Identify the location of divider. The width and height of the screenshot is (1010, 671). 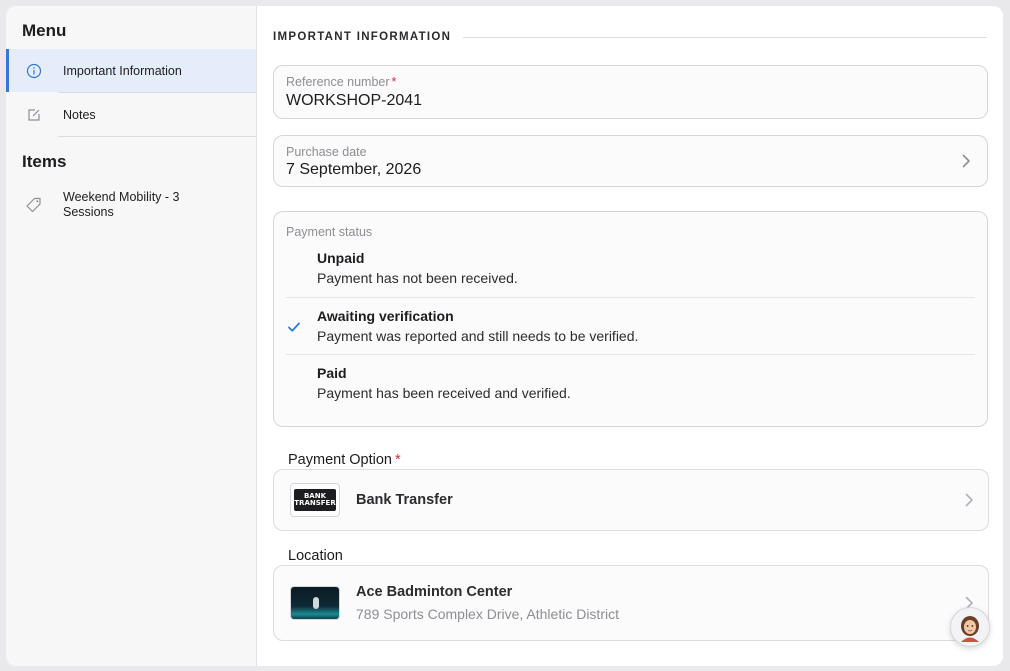
(157, 136).